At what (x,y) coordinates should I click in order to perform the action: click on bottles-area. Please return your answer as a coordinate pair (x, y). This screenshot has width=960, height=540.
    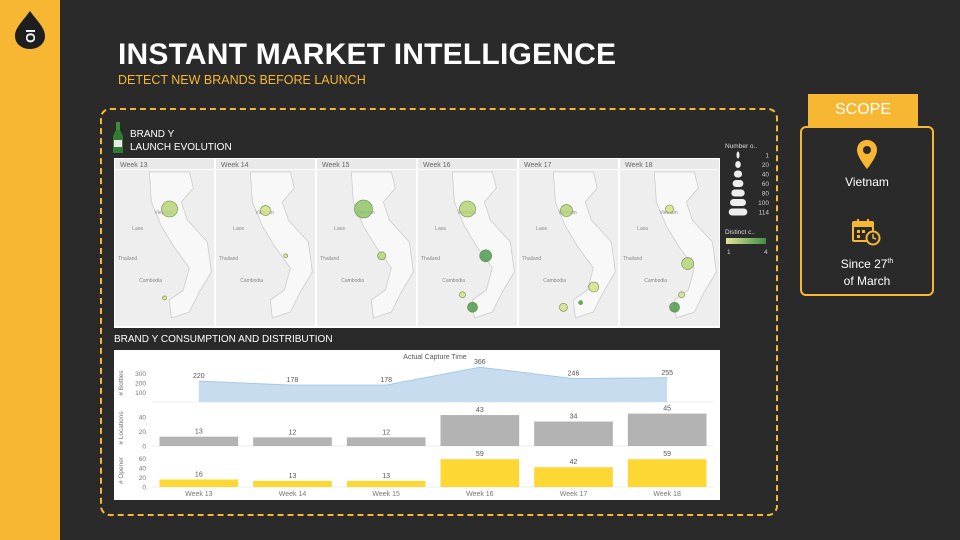
    Looking at the image, I should click on (433, 384).